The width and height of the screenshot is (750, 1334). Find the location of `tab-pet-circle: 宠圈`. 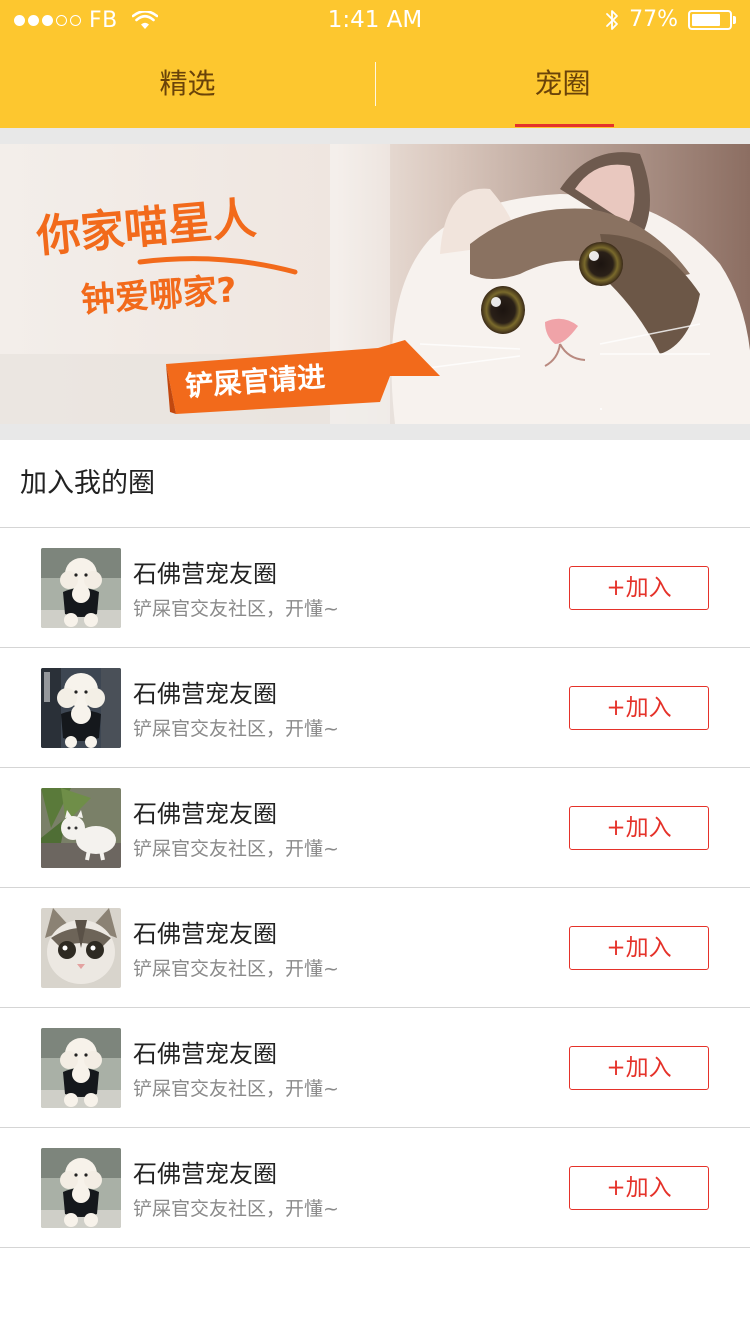

tab-pet-circle: 宠圈 is located at coordinates (562, 84).